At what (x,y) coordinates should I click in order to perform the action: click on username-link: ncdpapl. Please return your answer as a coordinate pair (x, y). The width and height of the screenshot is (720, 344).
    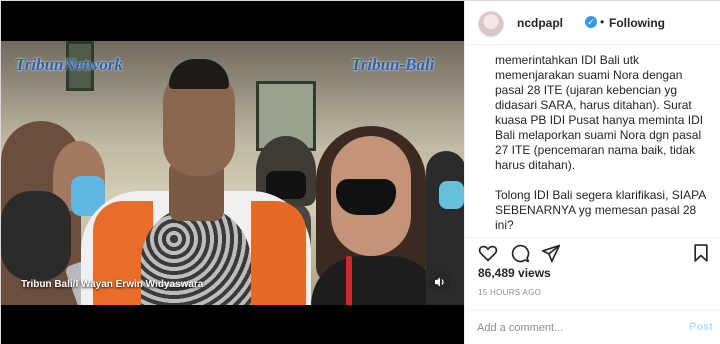
    Looking at the image, I should click on (540, 23).